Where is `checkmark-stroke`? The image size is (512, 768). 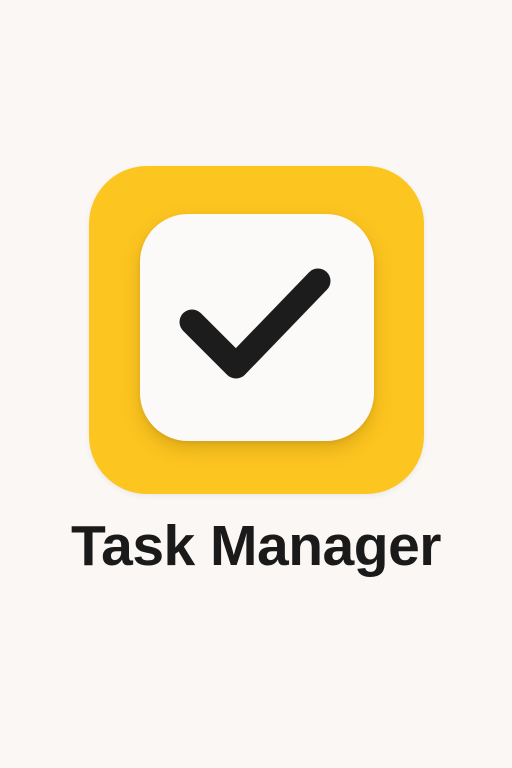 checkmark-stroke is located at coordinates (255, 323).